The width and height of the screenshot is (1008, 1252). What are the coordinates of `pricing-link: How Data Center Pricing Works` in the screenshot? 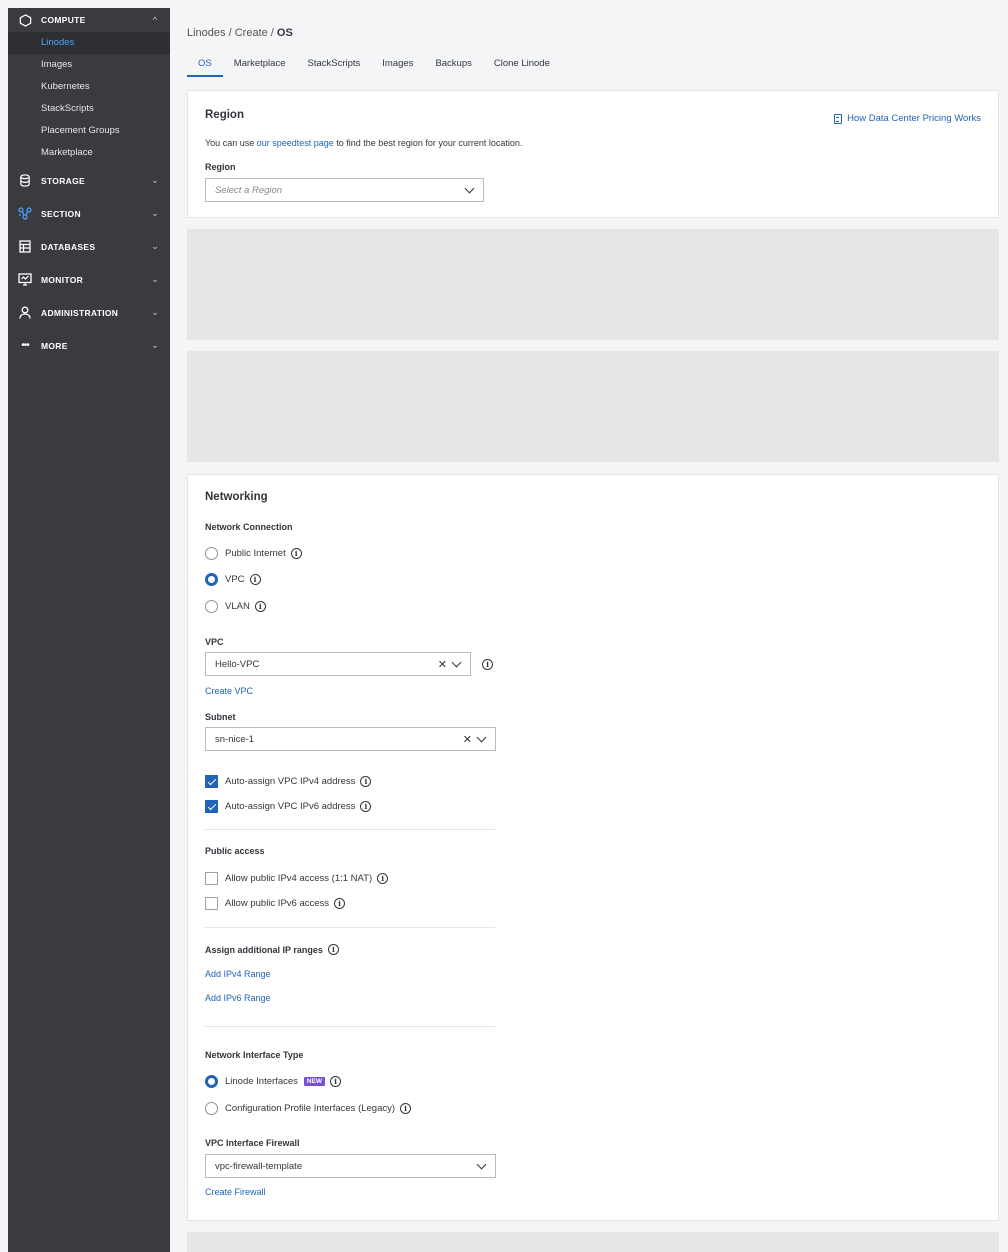 It's located at (907, 118).